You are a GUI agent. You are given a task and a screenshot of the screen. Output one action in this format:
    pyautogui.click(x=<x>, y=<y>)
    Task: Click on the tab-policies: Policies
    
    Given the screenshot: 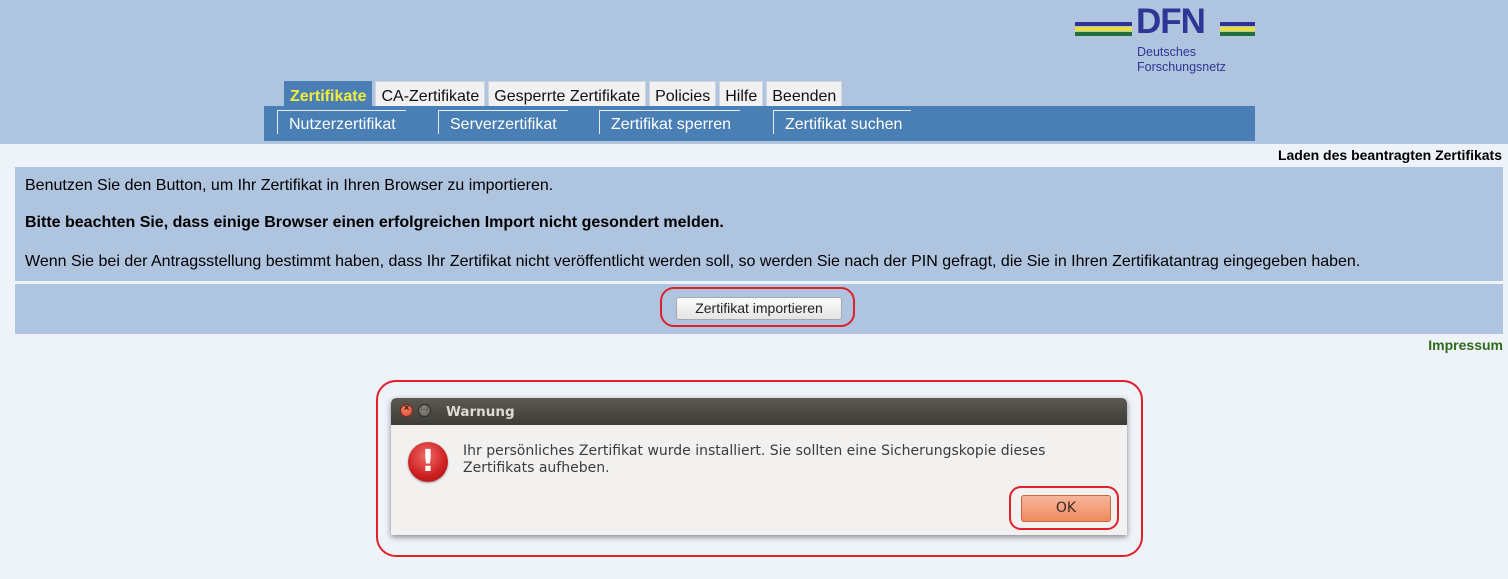 What is the action you would take?
    pyautogui.click(x=683, y=94)
    